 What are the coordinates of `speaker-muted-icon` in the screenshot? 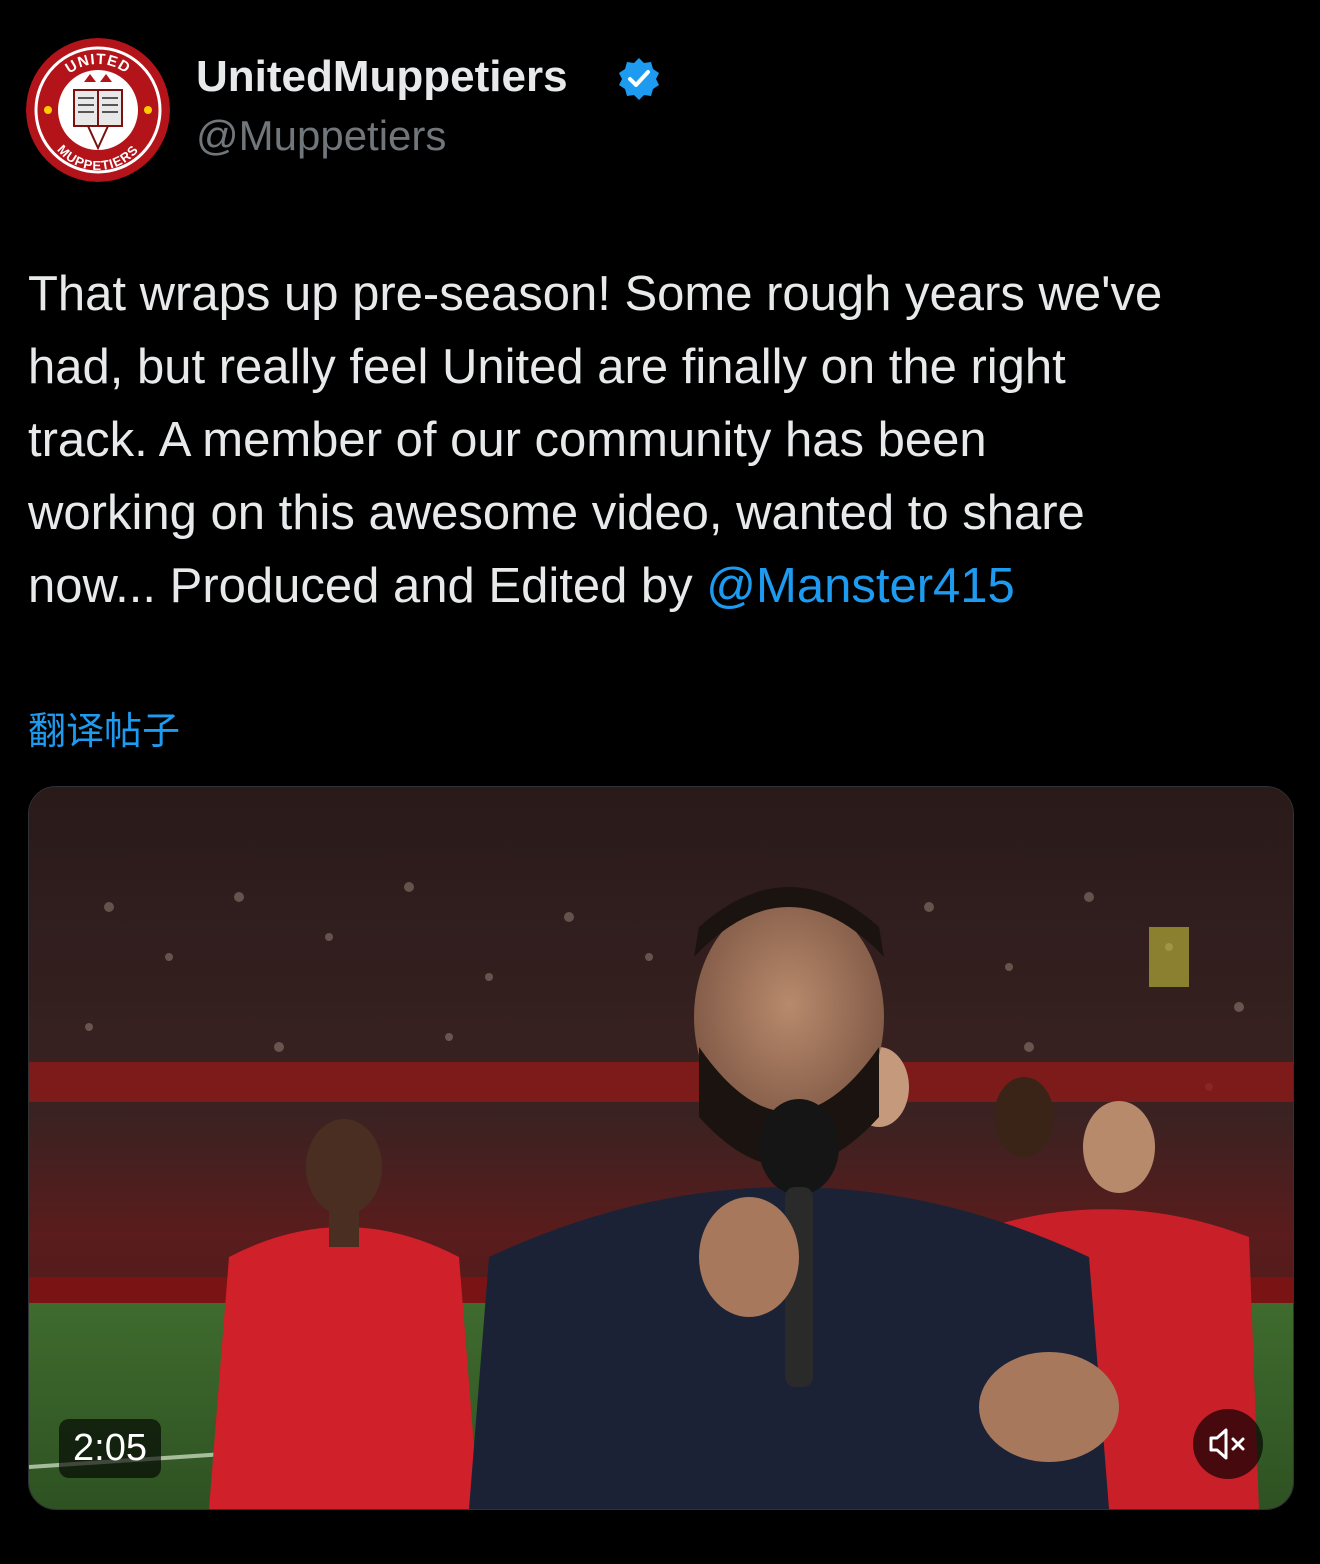 It's located at (1227, 1444).